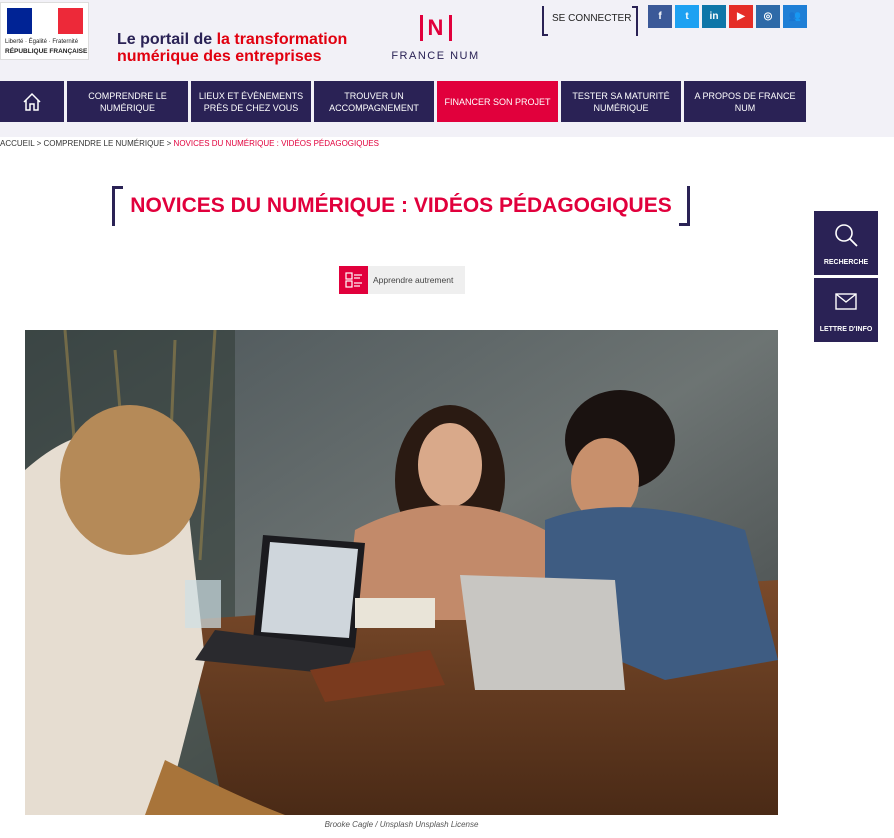  I want to click on france-num-brand: FRANCE NUM, so click(435, 56).